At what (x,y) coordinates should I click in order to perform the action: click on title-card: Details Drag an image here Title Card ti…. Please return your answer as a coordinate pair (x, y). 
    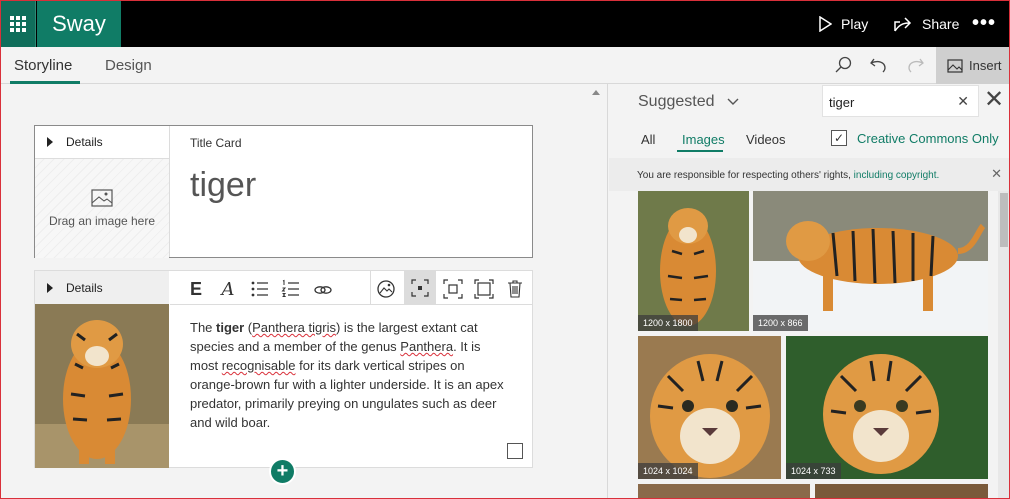
    Looking at the image, I should click on (283, 191).